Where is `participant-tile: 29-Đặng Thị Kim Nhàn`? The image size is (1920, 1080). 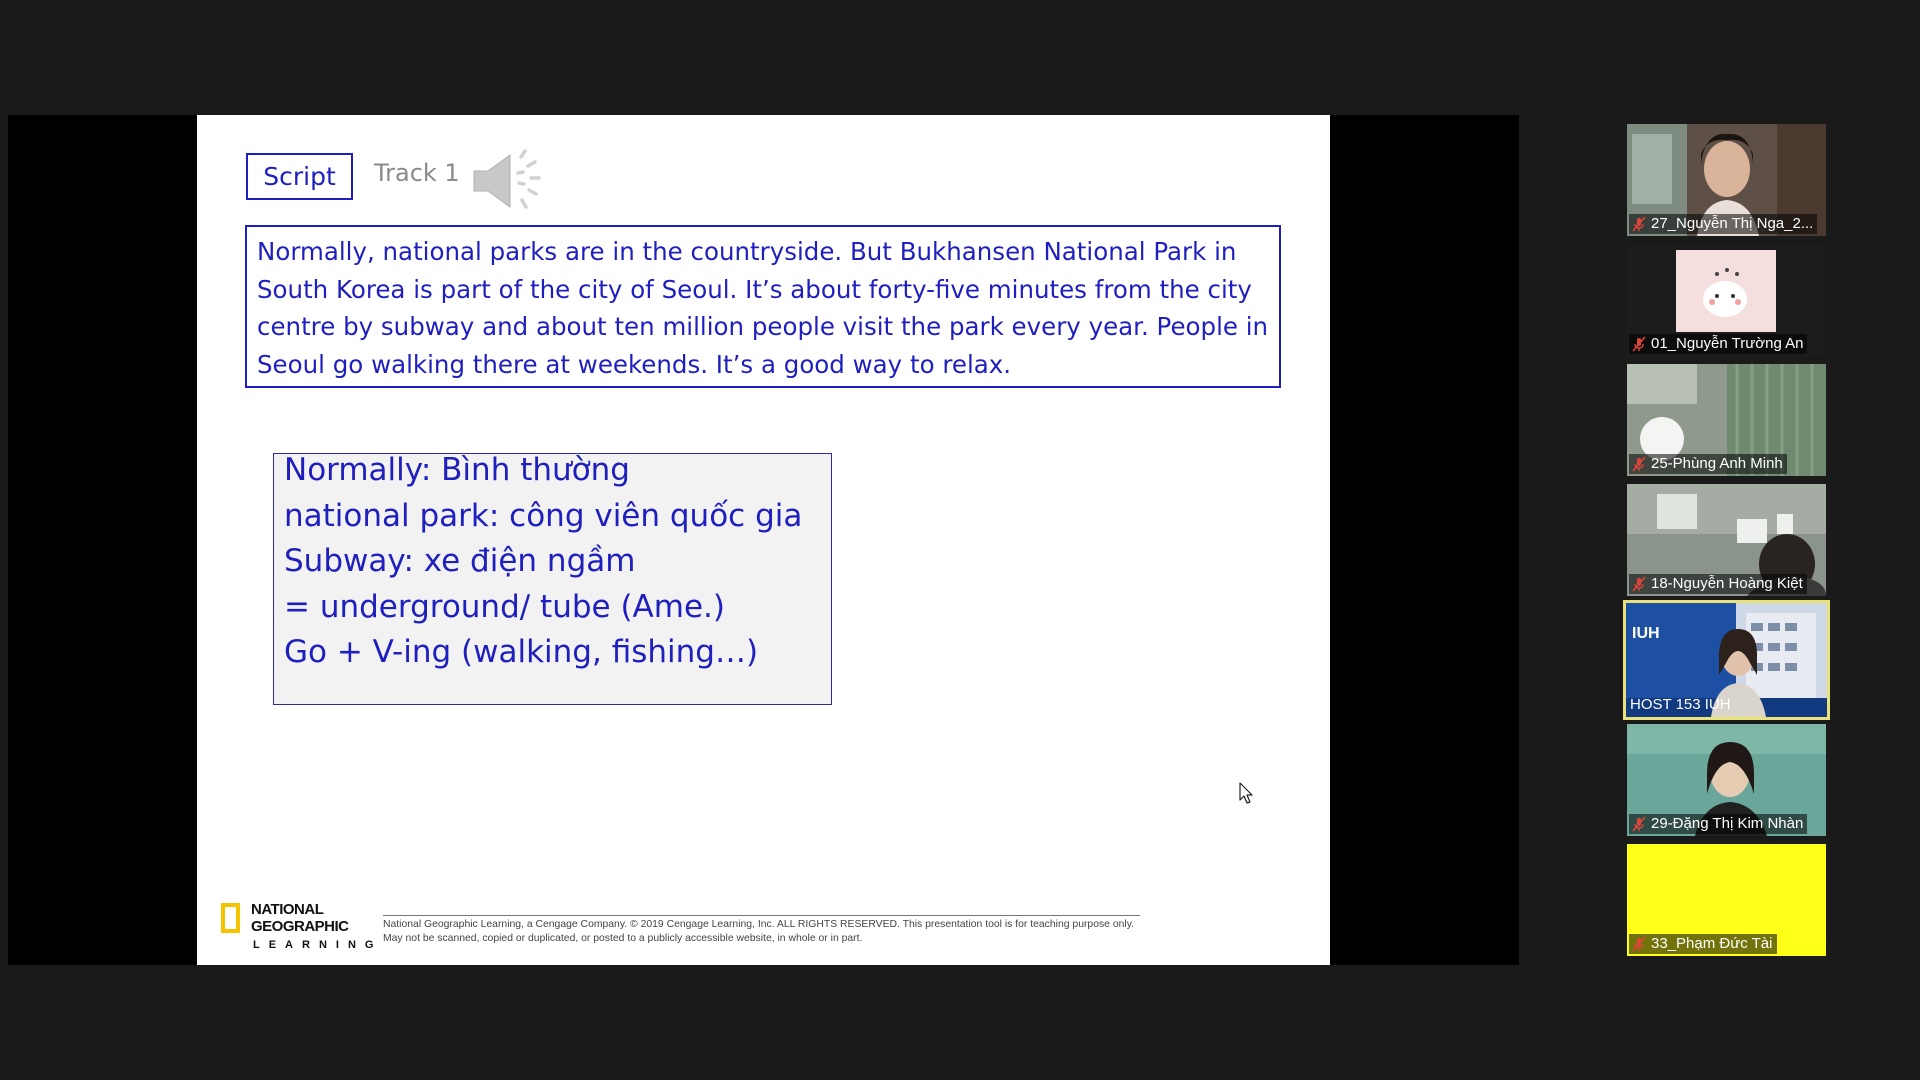 participant-tile: 29-Đặng Thị Kim Nhàn is located at coordinates (1726, 780).